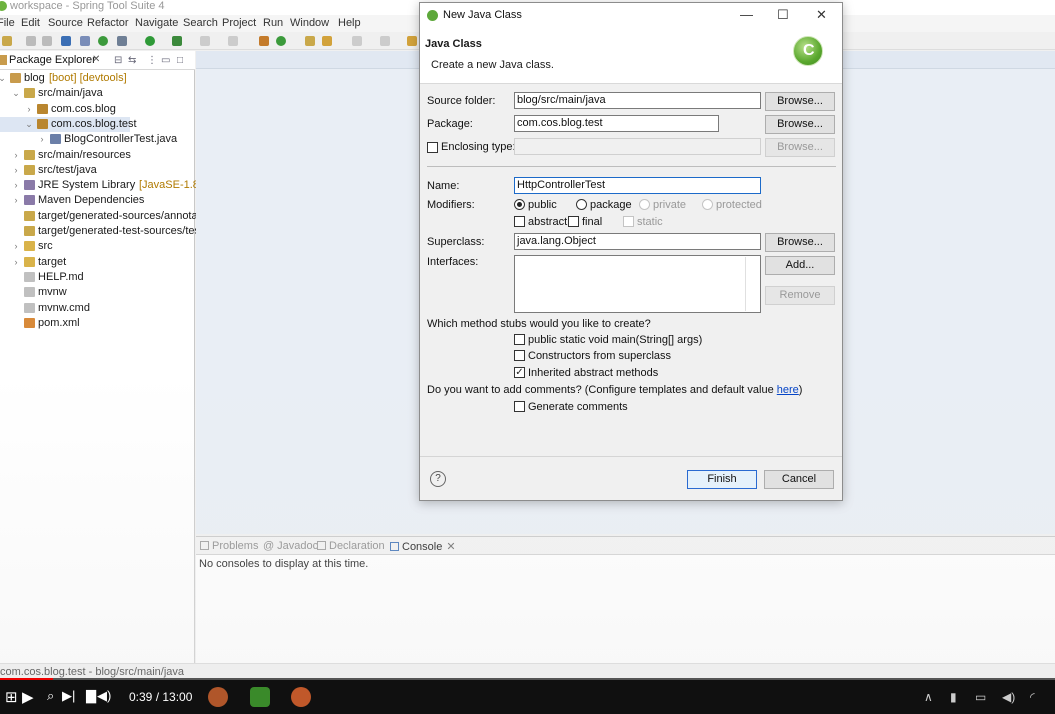  I want to click on final-checkbox, so click(573, 221).